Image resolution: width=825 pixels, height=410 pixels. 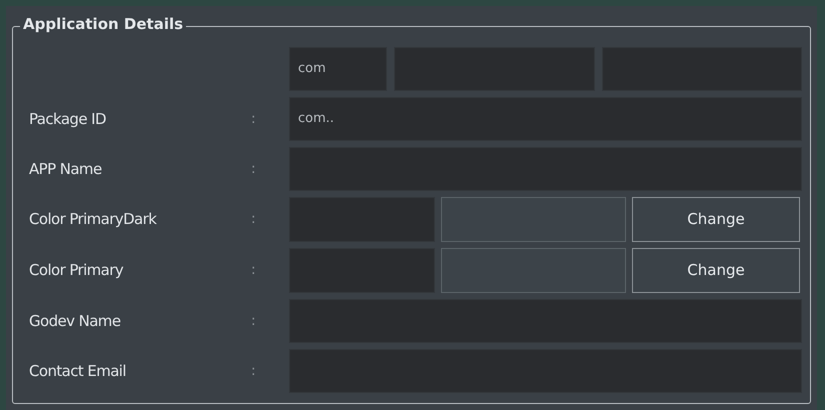 What do you see at coordinates (67, 119) in the screenshot?
I see `field-label: Package ID` at bounding box center [67, 119].